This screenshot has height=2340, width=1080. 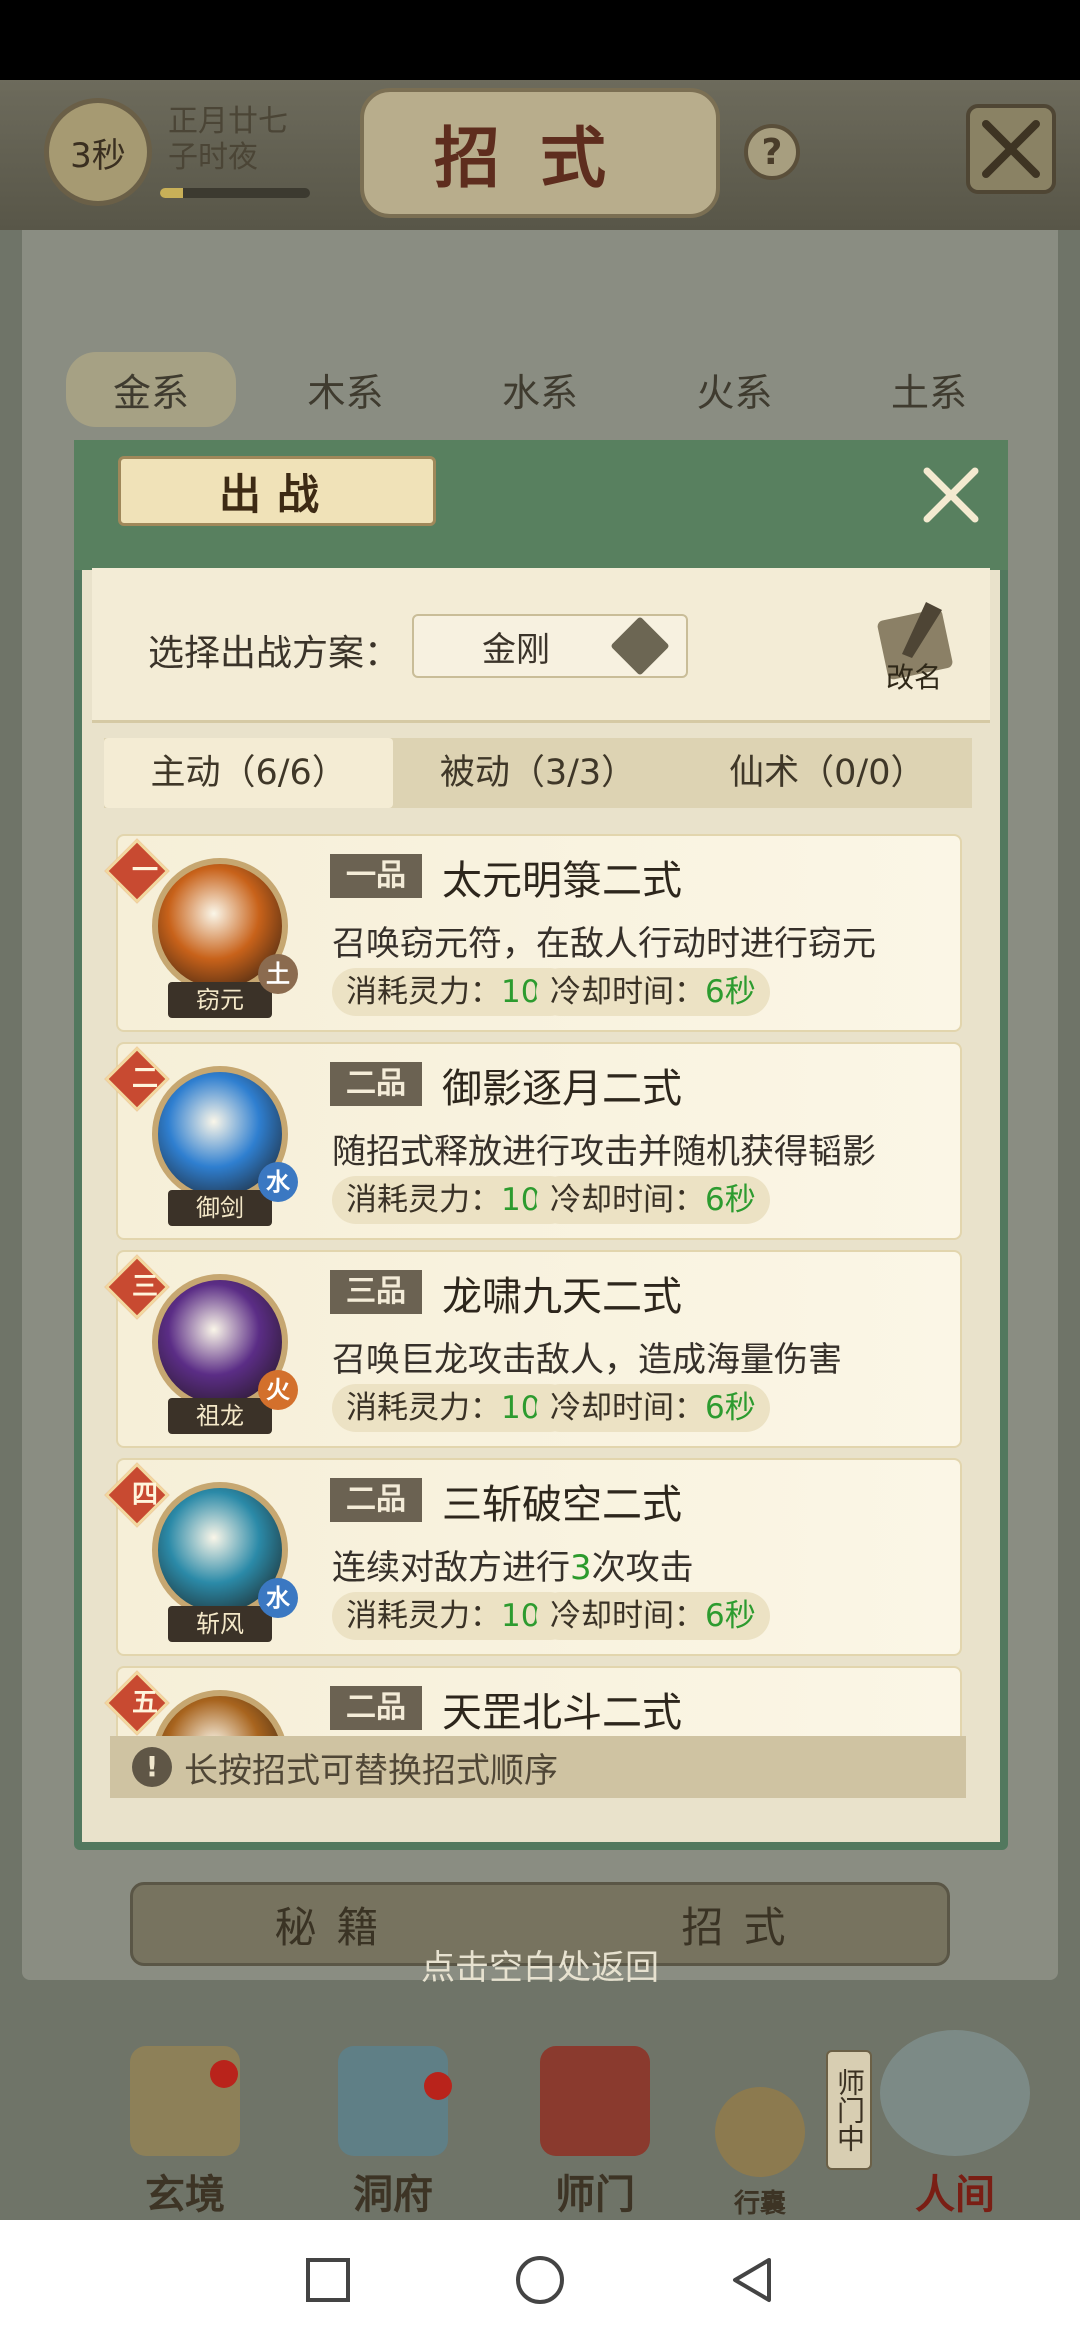 I want to click on element-badge: 火, so click(x=278, y=1390).